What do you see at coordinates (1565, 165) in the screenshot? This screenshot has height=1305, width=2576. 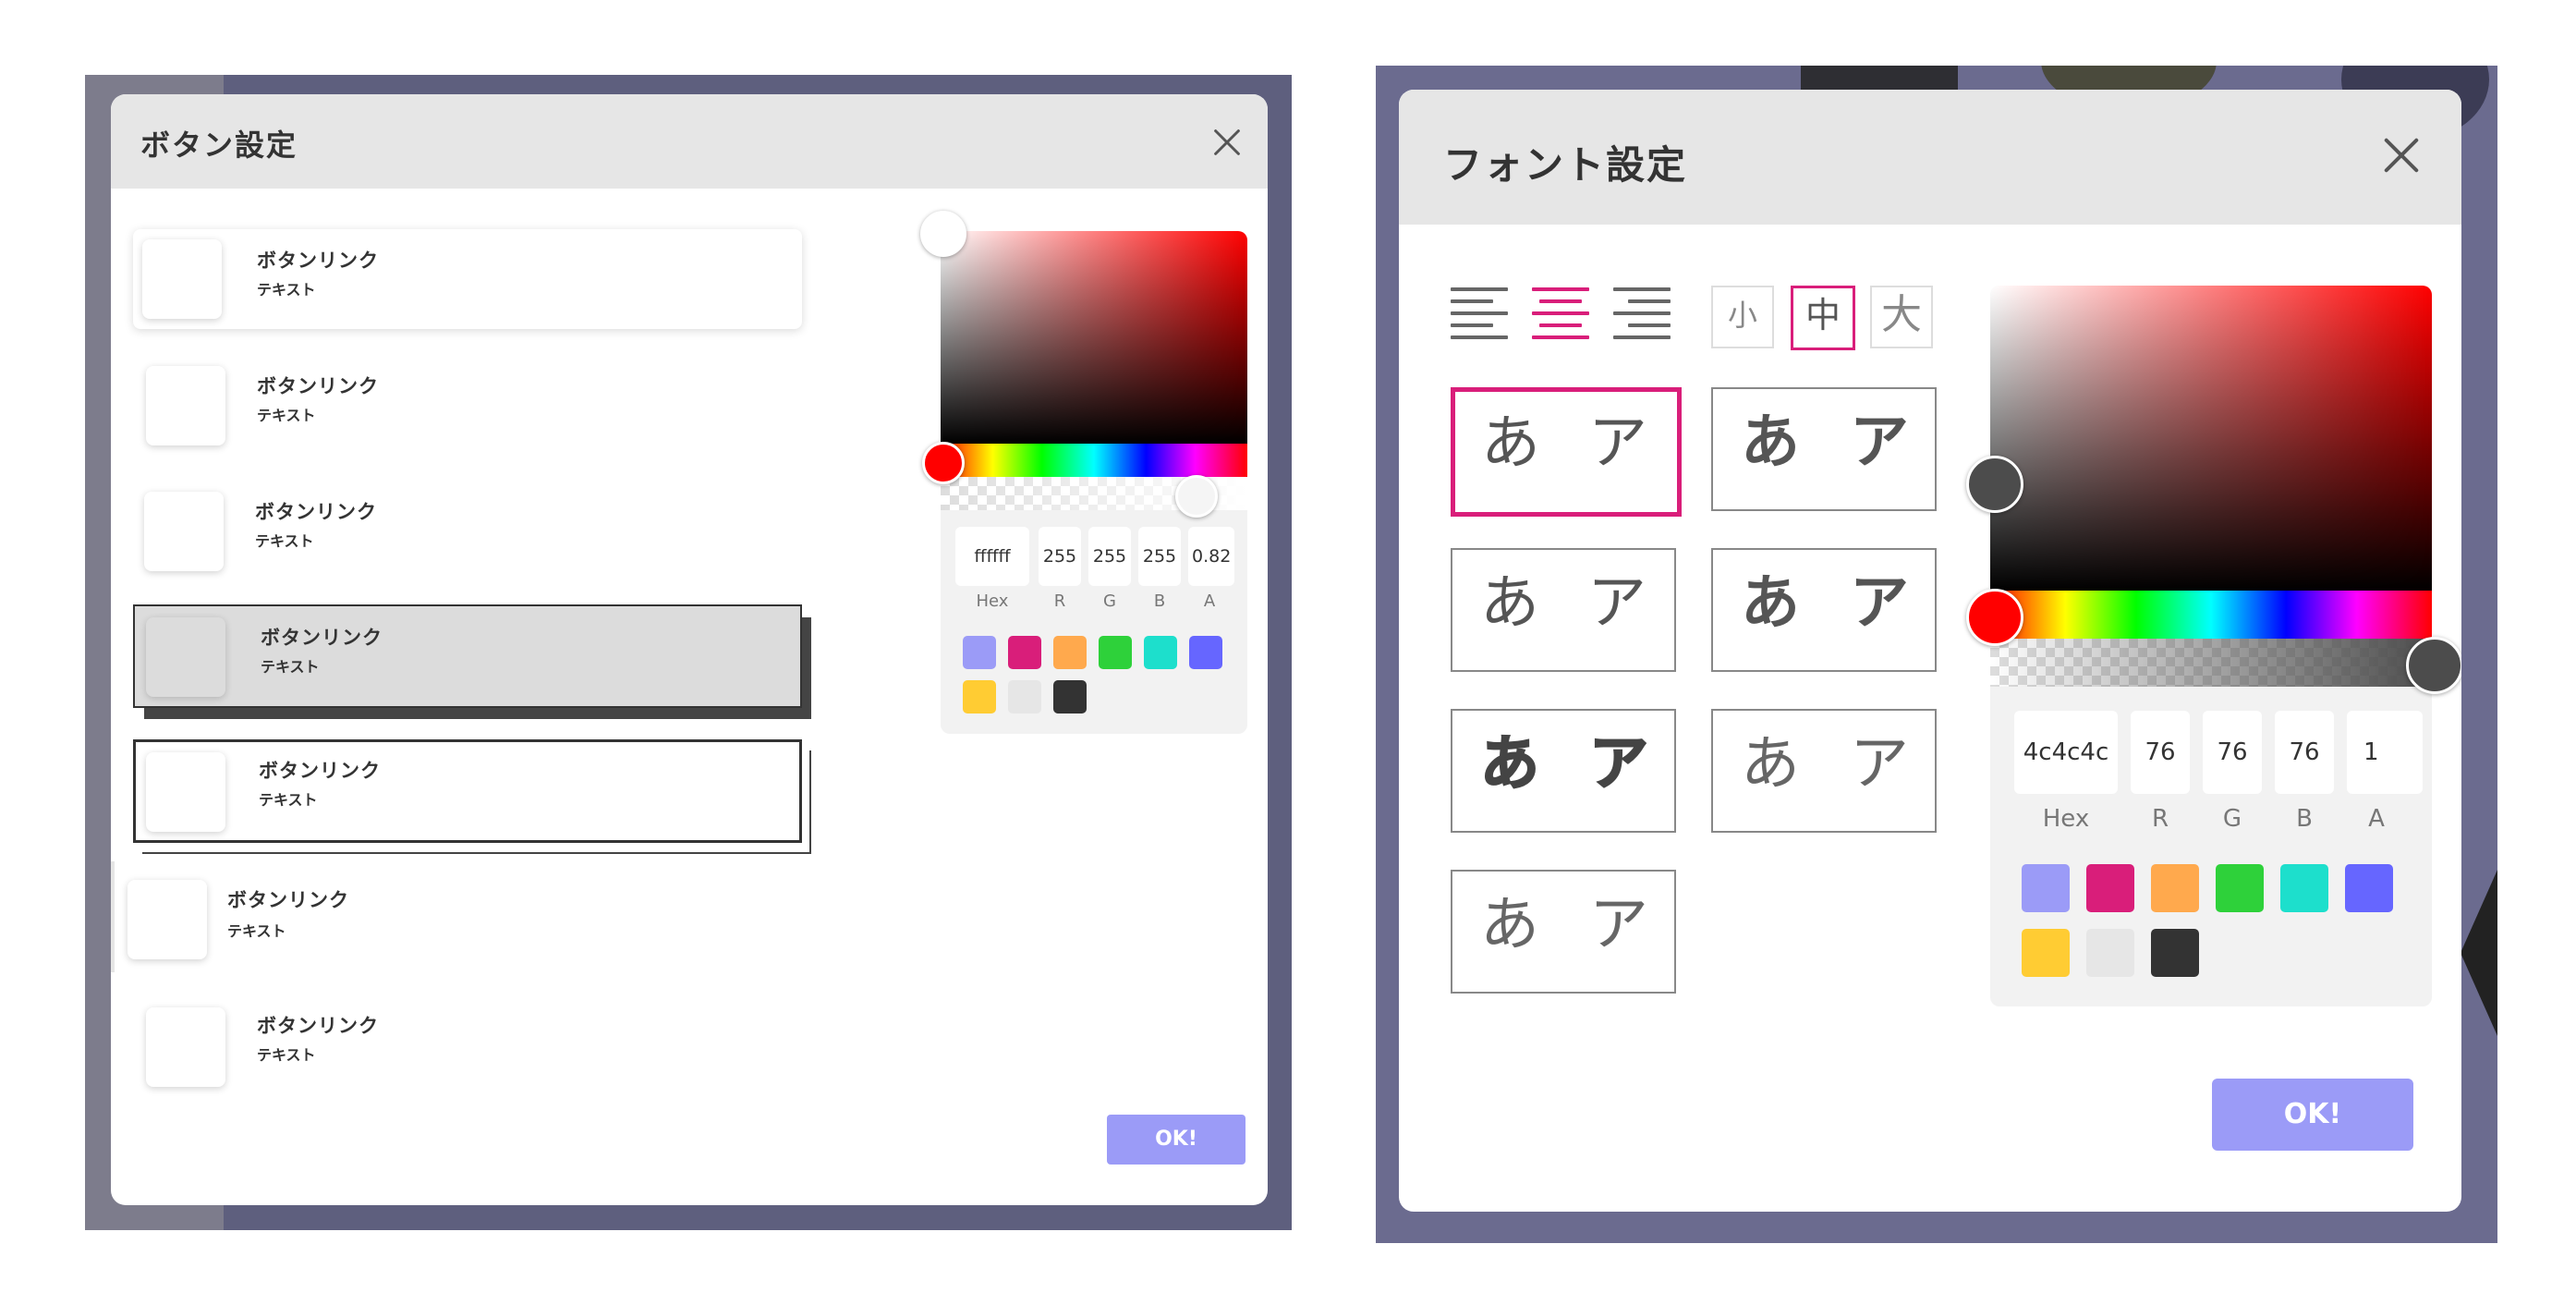 I see `modal-title: フォント設定` at bounding box center [1565, 165].